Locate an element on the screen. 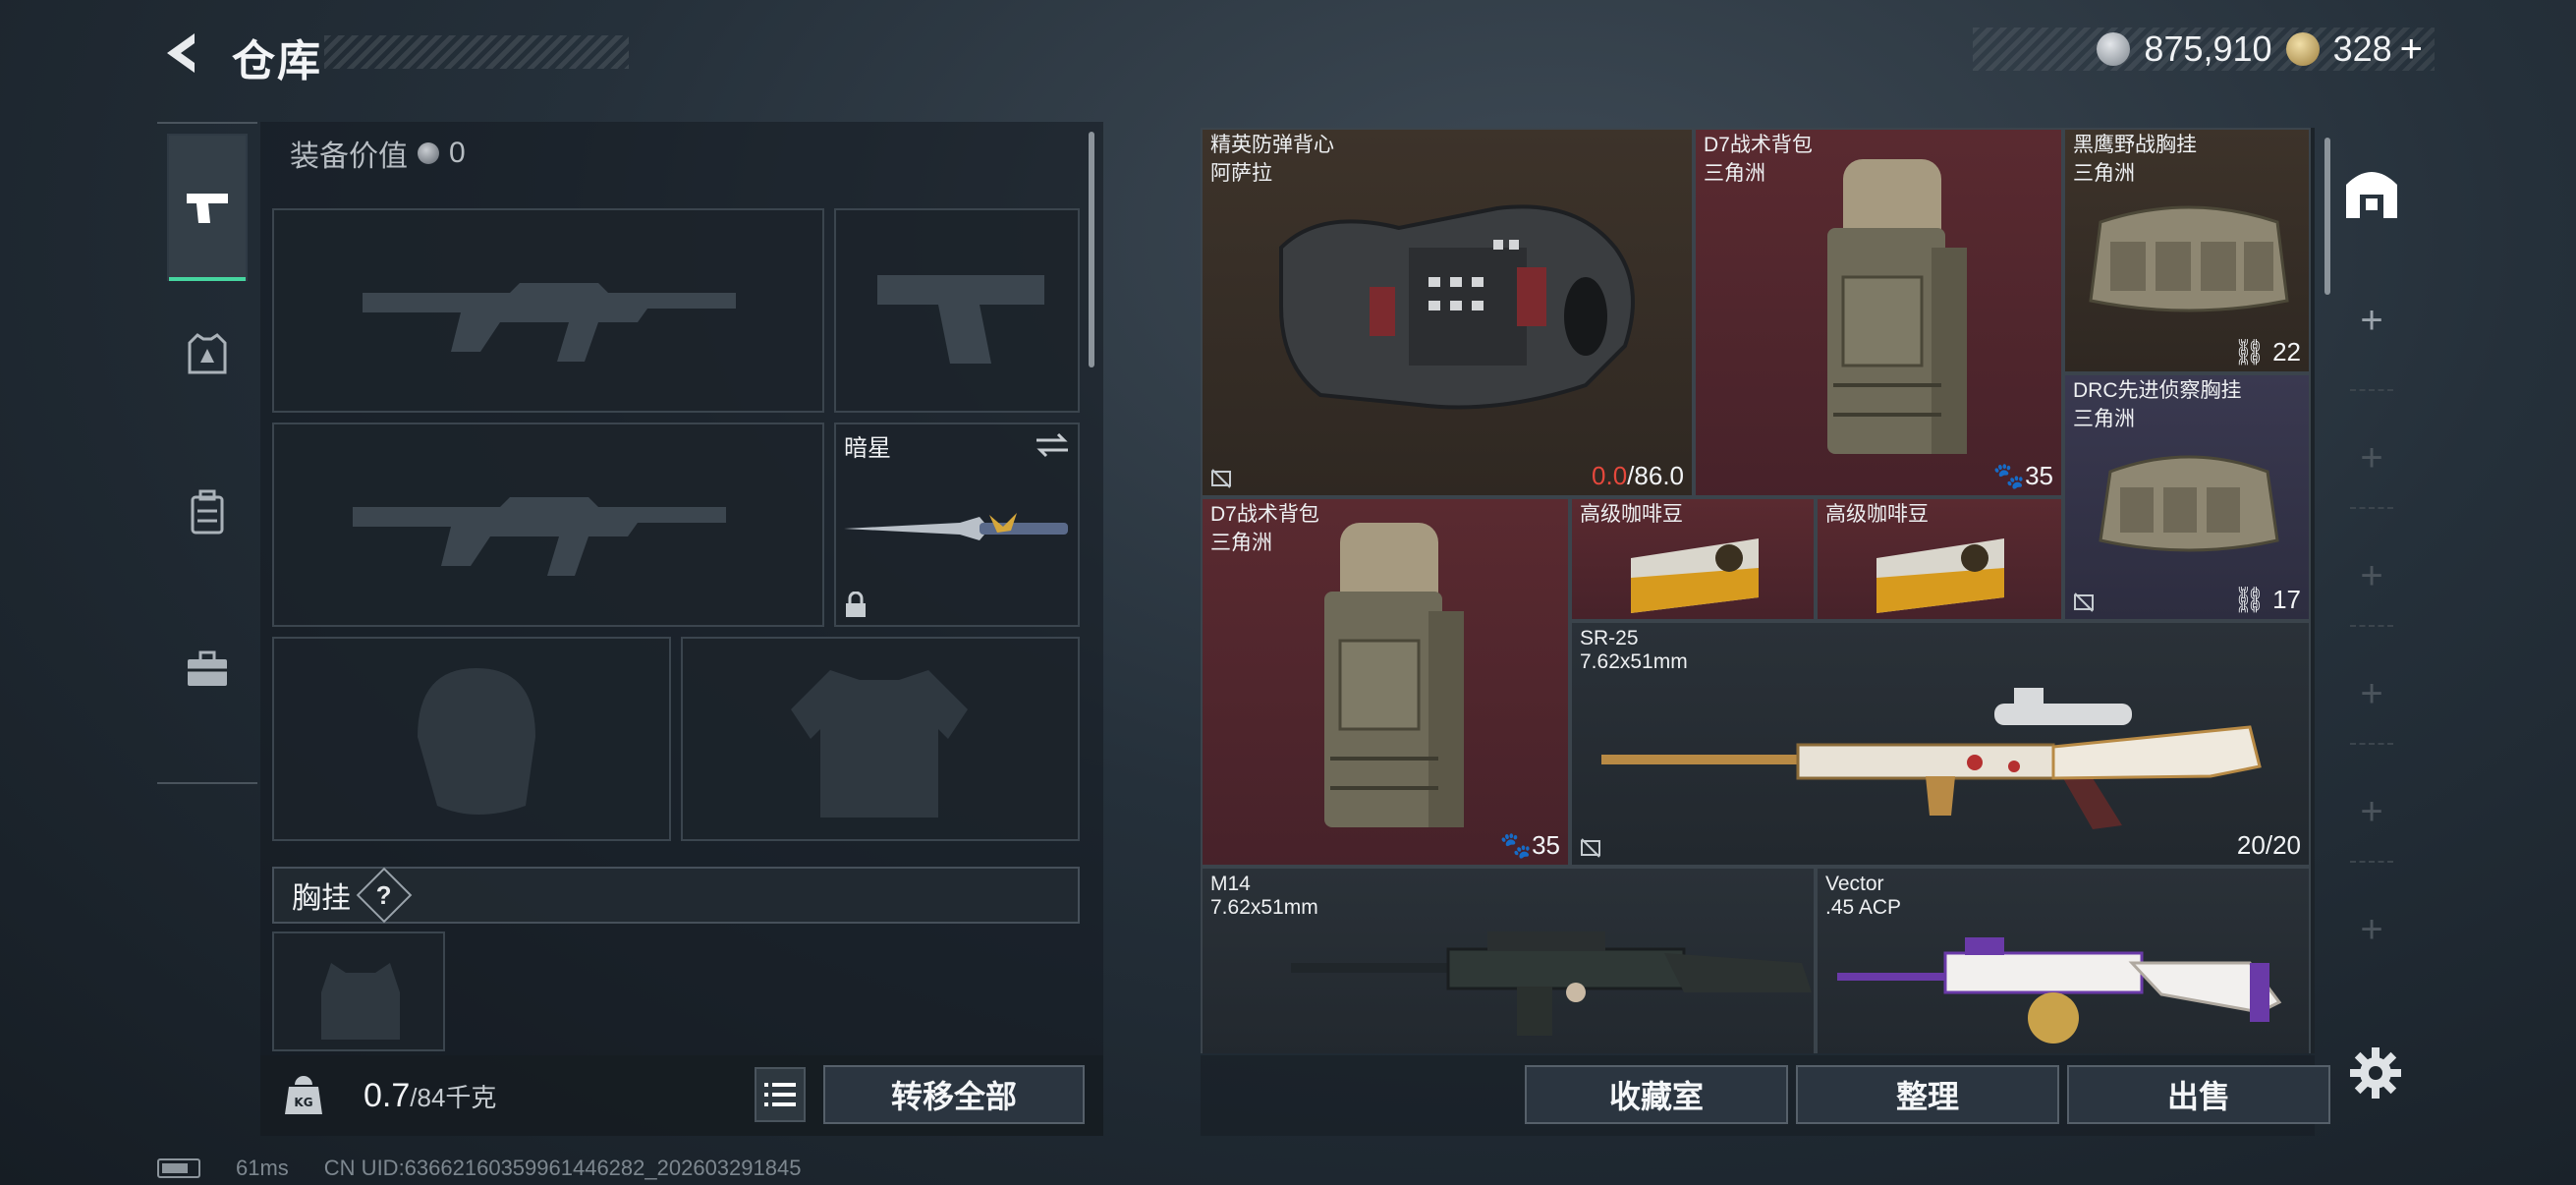 The width and height of the screenshot is (2576, 1185). briefcase-icon is located at coordinates (207, 668).